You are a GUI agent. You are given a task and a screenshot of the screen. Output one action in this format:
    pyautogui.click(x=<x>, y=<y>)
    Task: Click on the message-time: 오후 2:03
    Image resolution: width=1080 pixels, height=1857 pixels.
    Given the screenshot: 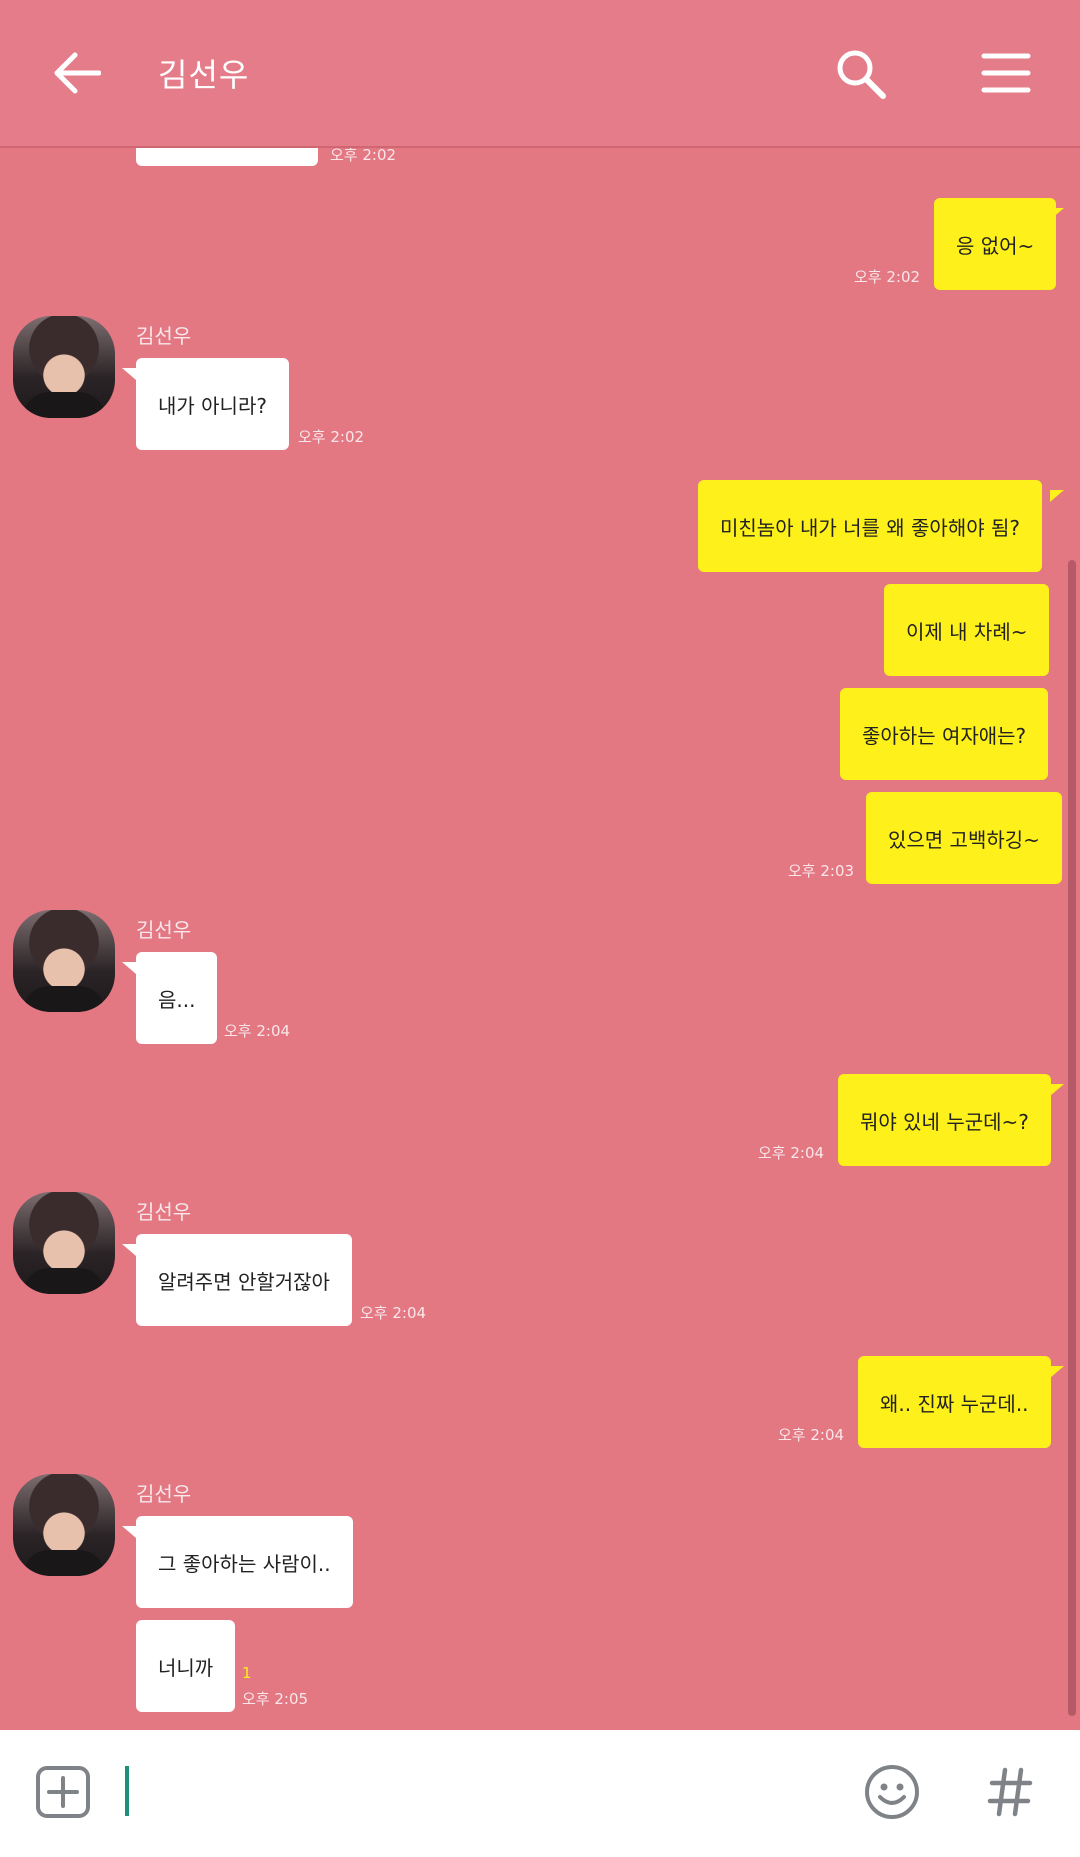 What is the action you would take?
    pyautogui.click(x=821, y=871)
    